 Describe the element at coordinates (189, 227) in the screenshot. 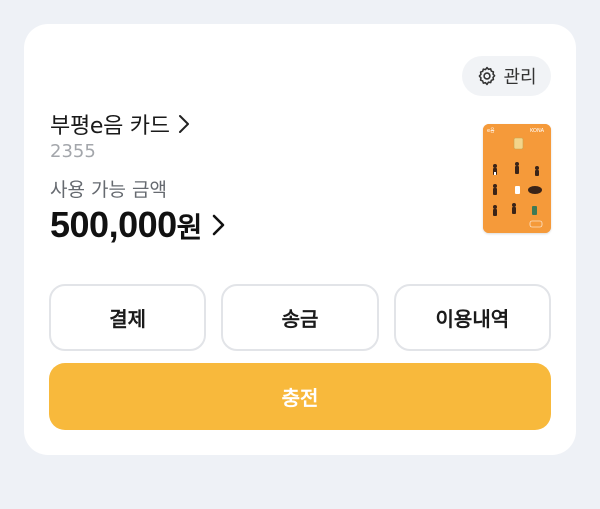

I see `balance-unit: 원` at that location.